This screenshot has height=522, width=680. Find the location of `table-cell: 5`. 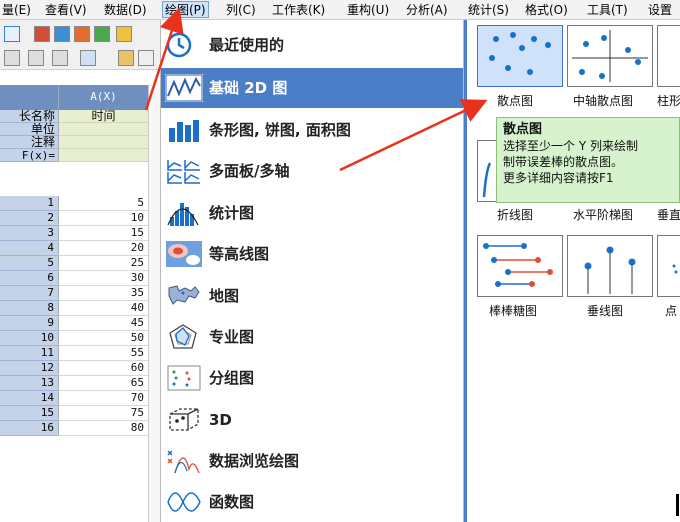

table-cell: 5 is located at coordinates (103, 203).